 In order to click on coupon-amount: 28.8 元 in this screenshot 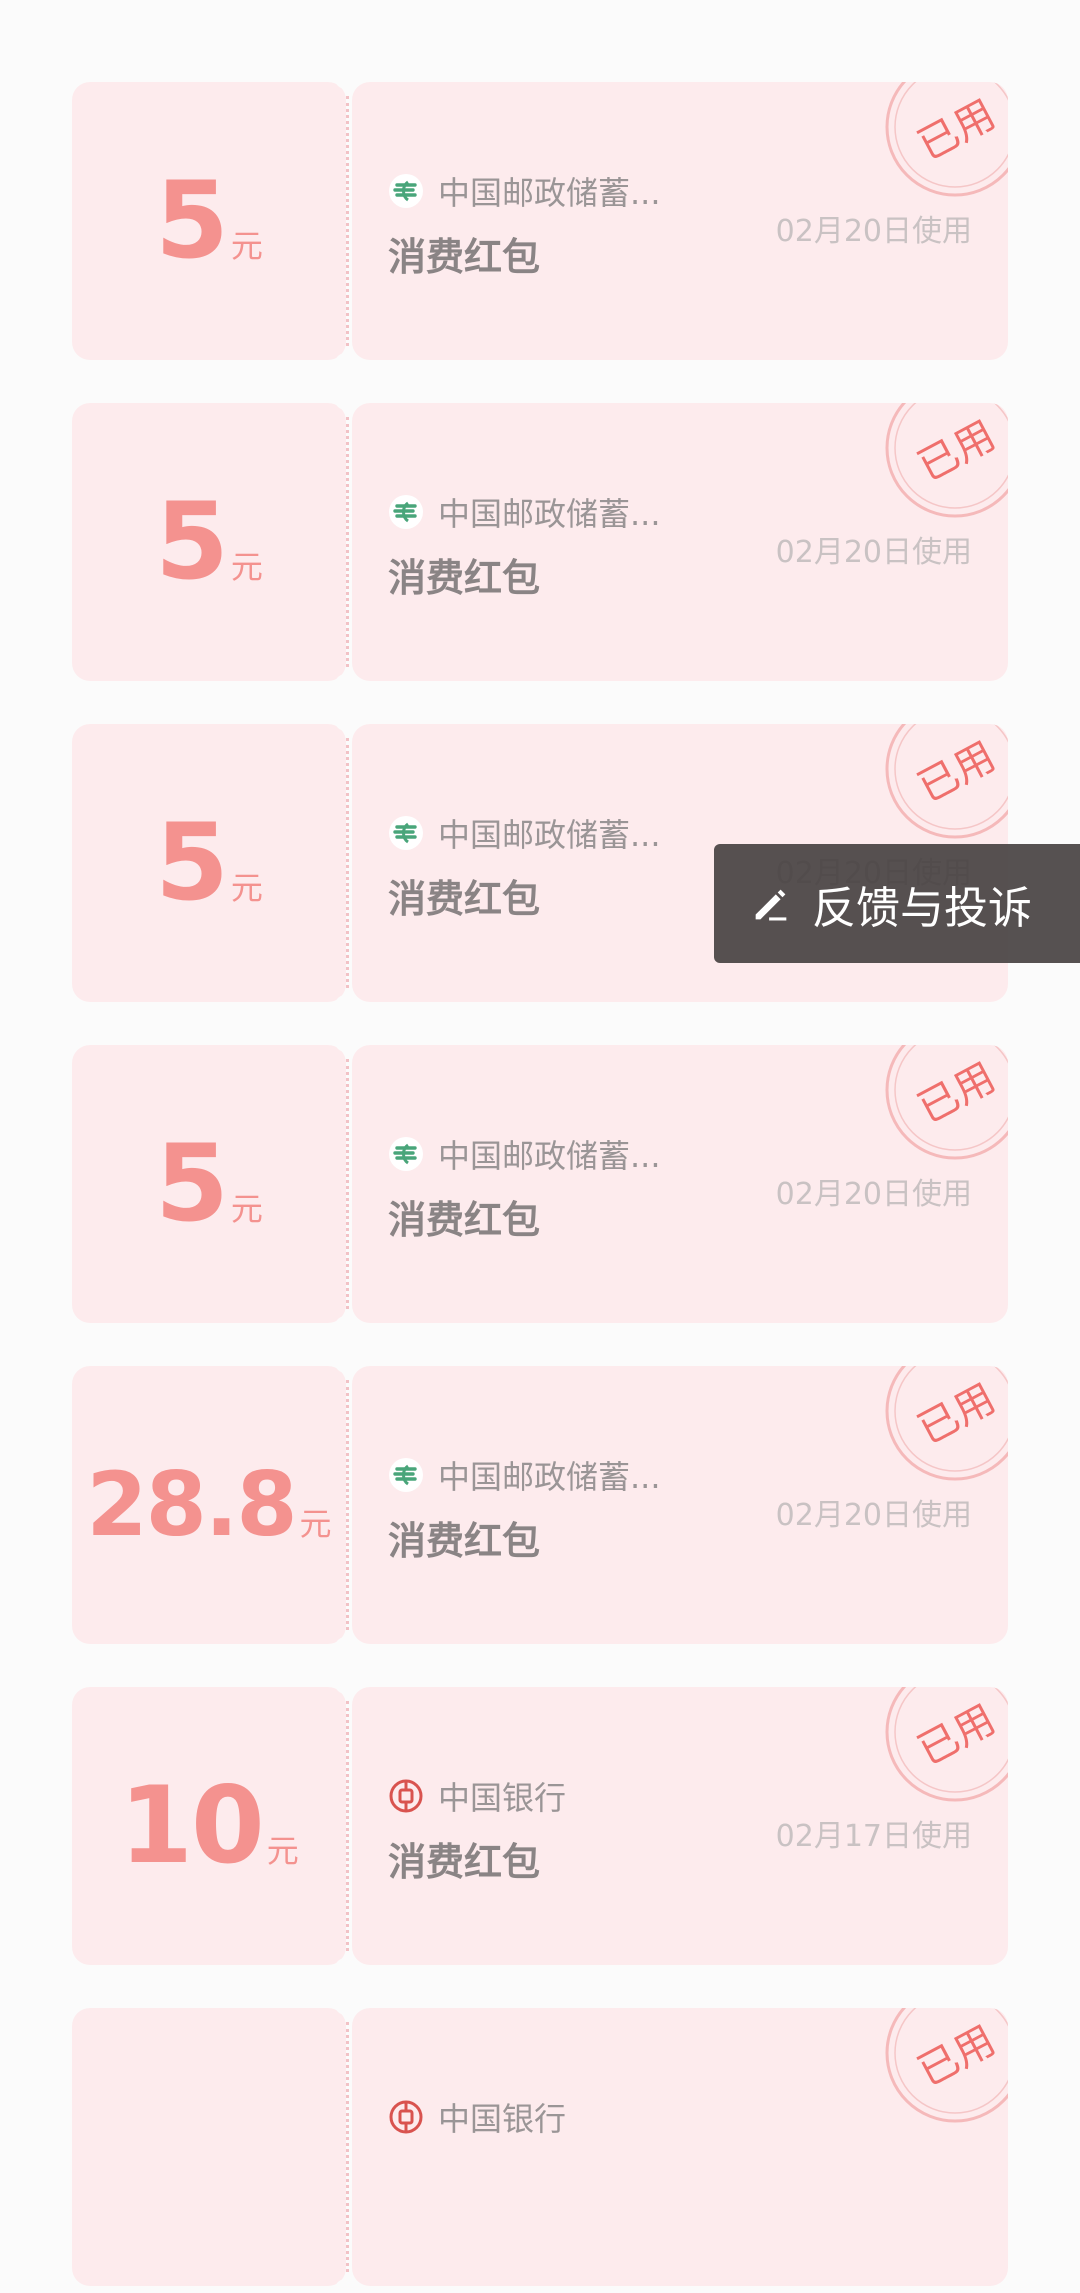, I will do `click(208, 1505)`.